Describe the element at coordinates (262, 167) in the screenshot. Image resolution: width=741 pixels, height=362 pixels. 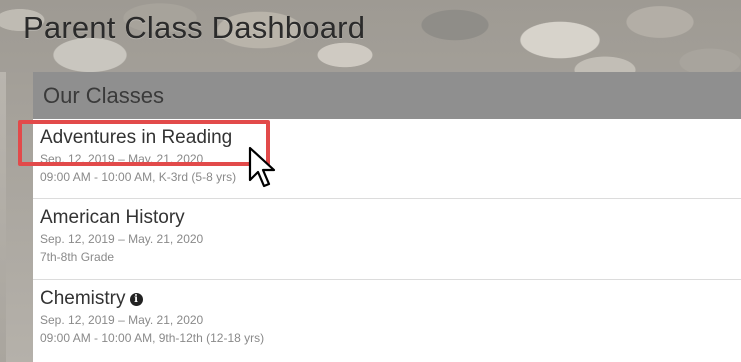
I see `mouse-pointer-icon` at that location.